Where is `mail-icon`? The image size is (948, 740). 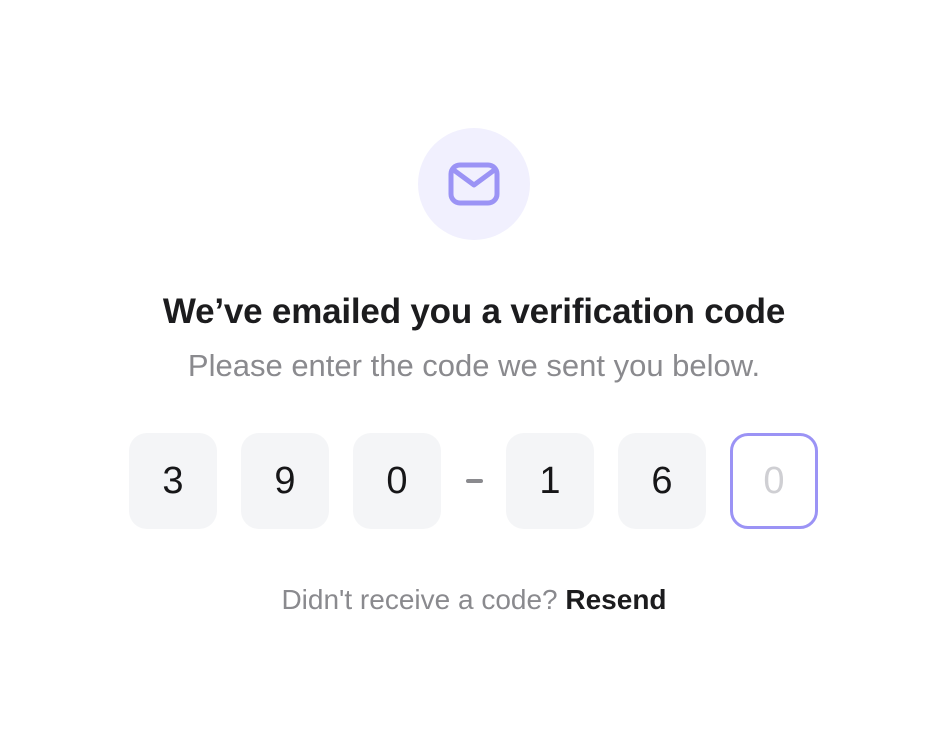 mail-icon is located at coordinates (474, 184).